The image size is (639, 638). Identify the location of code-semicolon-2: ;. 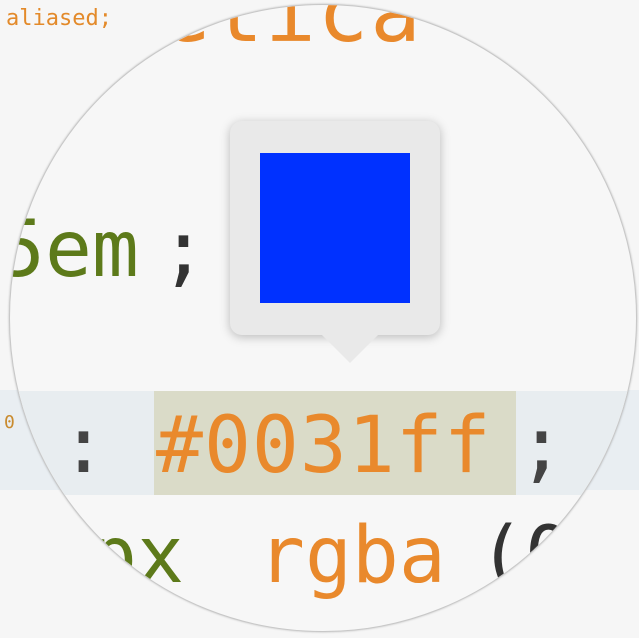
(541, 446).